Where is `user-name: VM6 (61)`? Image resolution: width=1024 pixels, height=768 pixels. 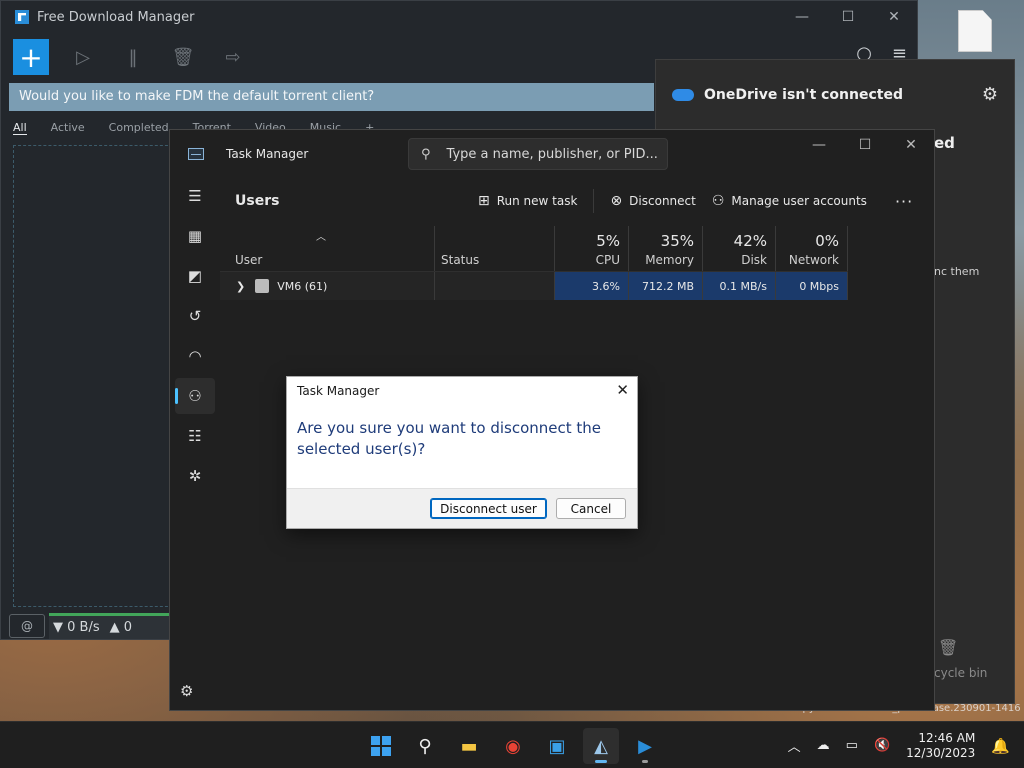
user-name: VM6 (61) is located at coordinates (302, 286).